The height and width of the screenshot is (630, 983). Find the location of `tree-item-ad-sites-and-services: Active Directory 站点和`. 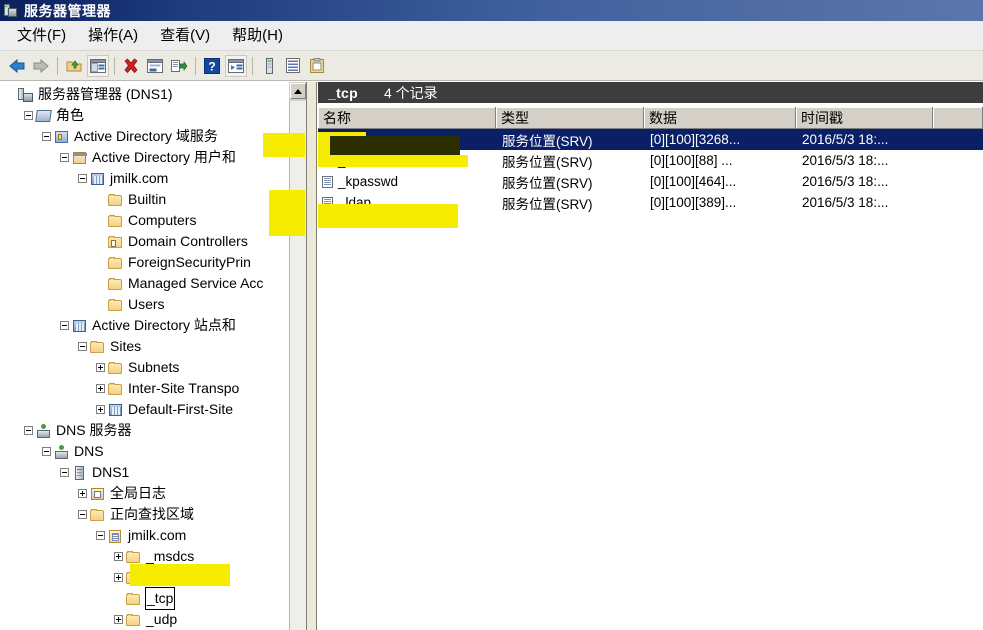

tree-item-ad-sites-and-services: Active Directory 站点和 is located at coordinates (150, 325).